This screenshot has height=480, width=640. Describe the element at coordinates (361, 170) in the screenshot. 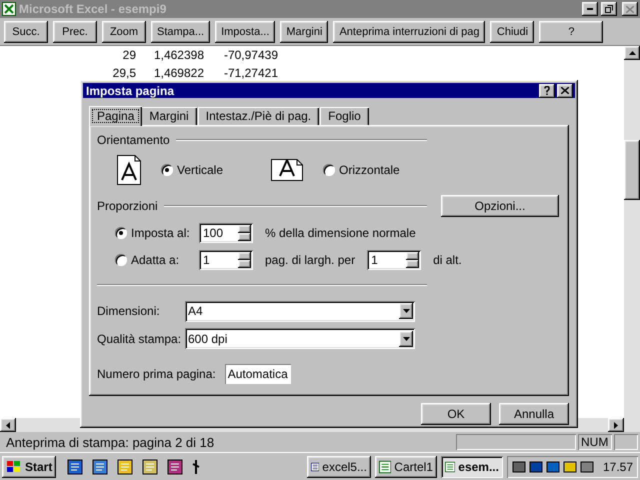

I see `radio-option: Orizzontale` at that location.